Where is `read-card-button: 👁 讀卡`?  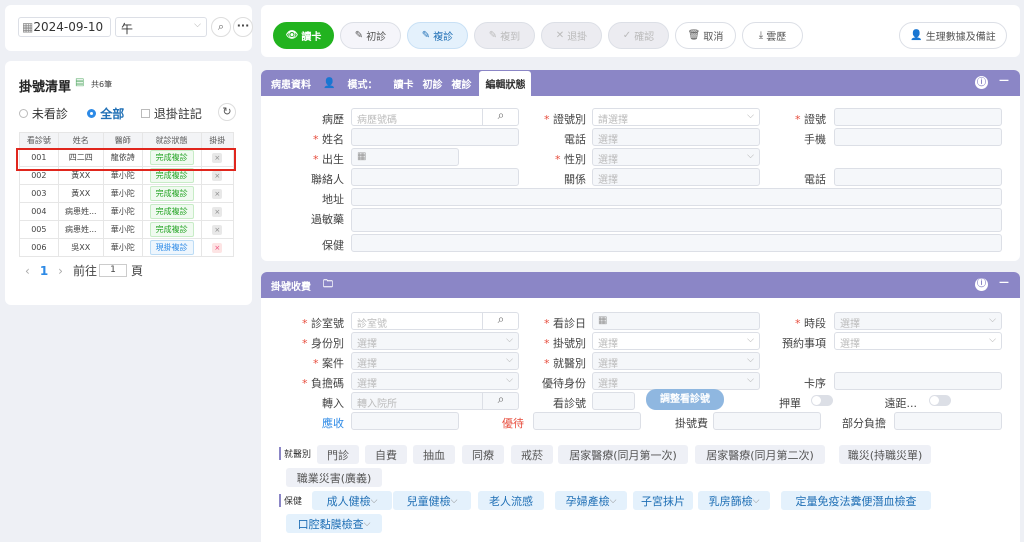 read-card-button: 👁 讀卡 is located at coordinates (303, 35).